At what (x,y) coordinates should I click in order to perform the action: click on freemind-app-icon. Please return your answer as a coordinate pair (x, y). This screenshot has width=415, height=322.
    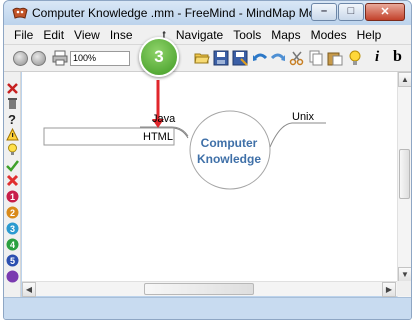
    Looking at the image, I should click on (20, 13).